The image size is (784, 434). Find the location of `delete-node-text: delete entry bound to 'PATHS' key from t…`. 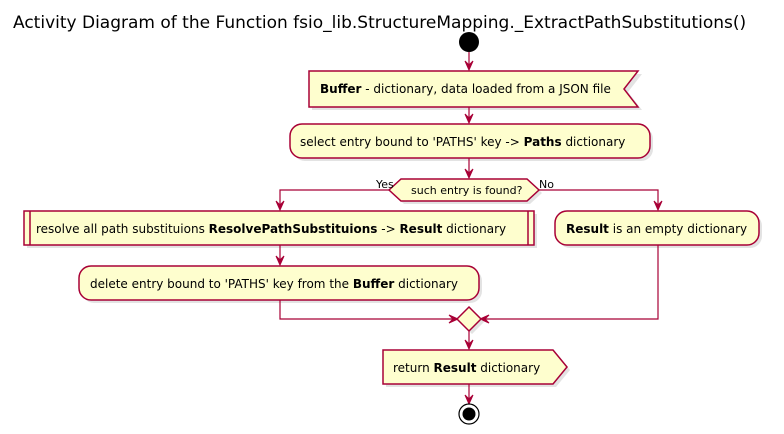

delete-node-text: delete entry bound to 'PATHS' key from t… is located at coordinates (221, 284).